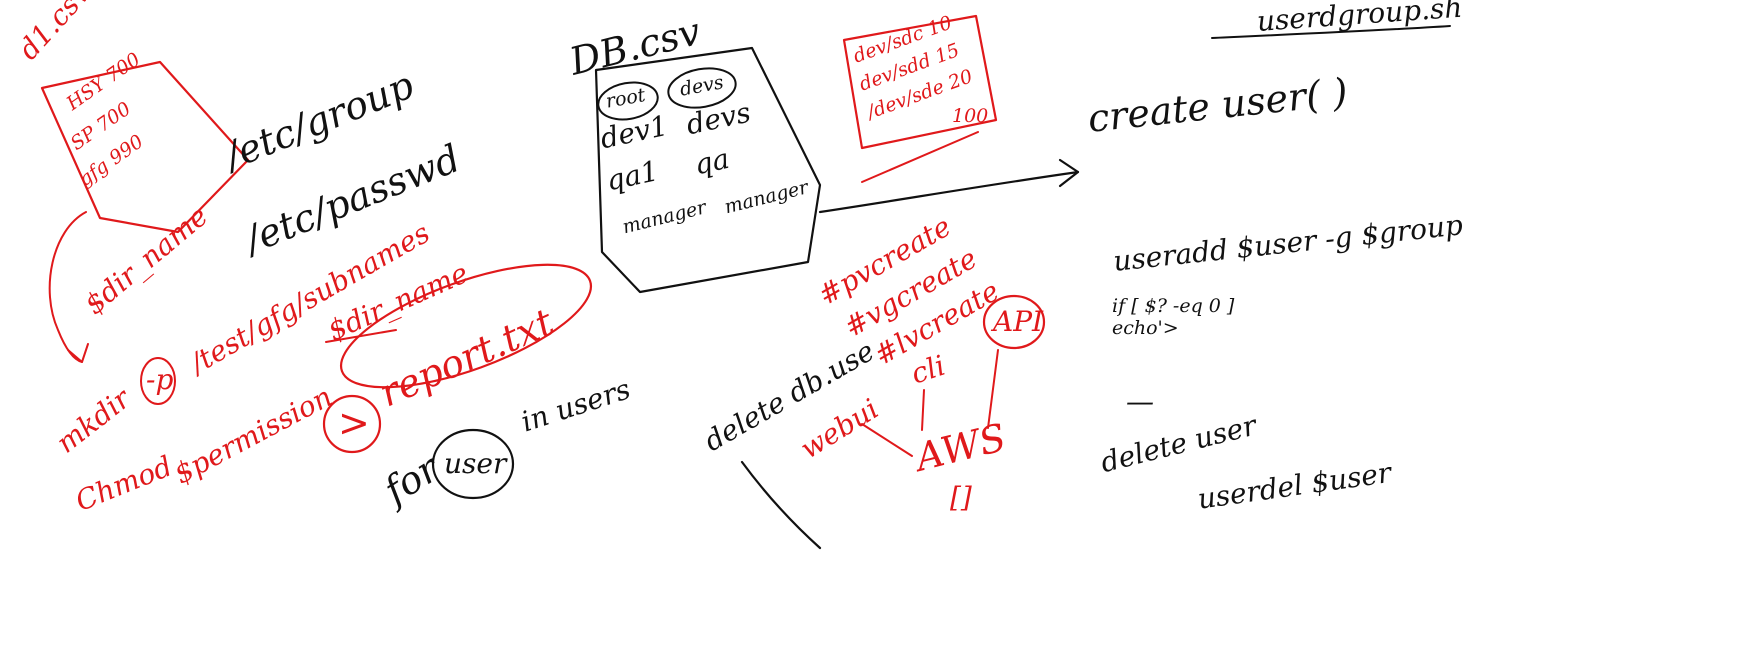 The width and height of the screenshot is (1752, 657). Describe the element at coordinates (712, 161) in the screenshot. I see `db-row2-b: qa` at that location.